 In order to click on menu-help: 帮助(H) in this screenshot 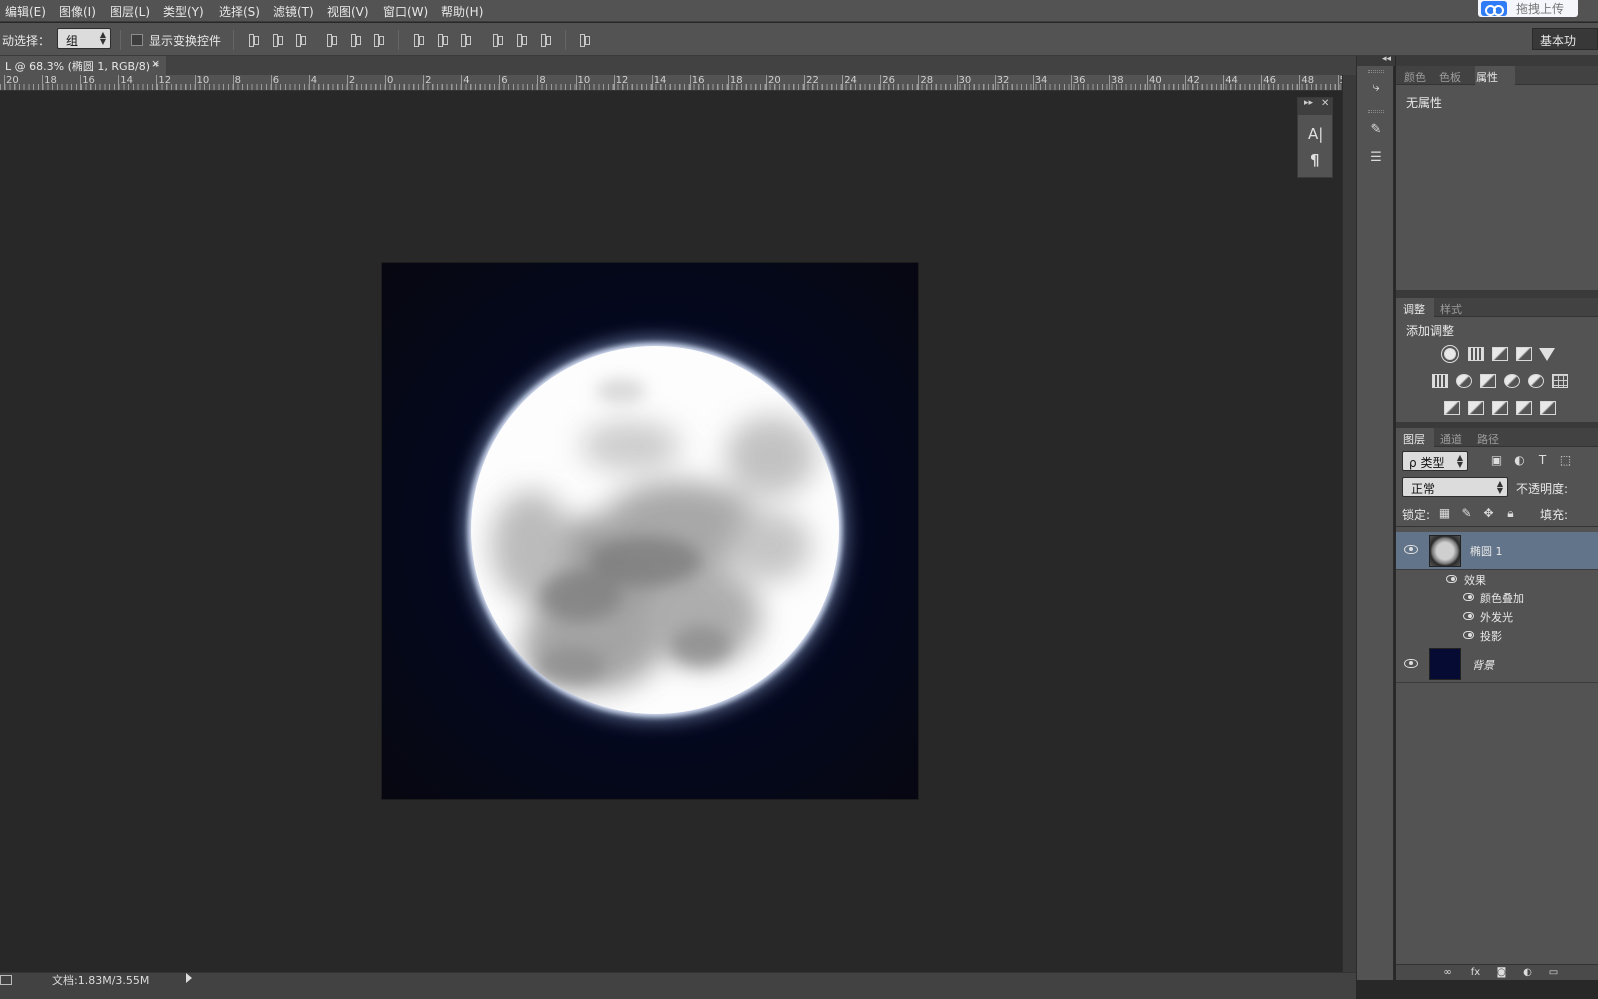, I will do `click(462, 11)`.